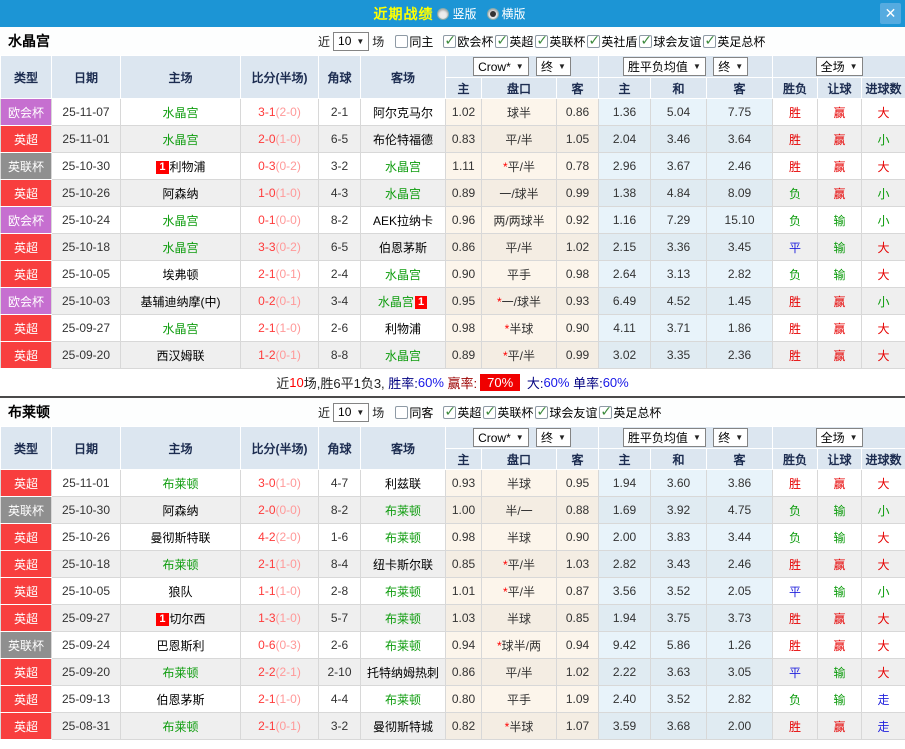 The height and width of the screenshot is (749, 905). Describe the element at coordinates (86, 448) in the screenshot. I see `col-header-date: 日期` at that location.